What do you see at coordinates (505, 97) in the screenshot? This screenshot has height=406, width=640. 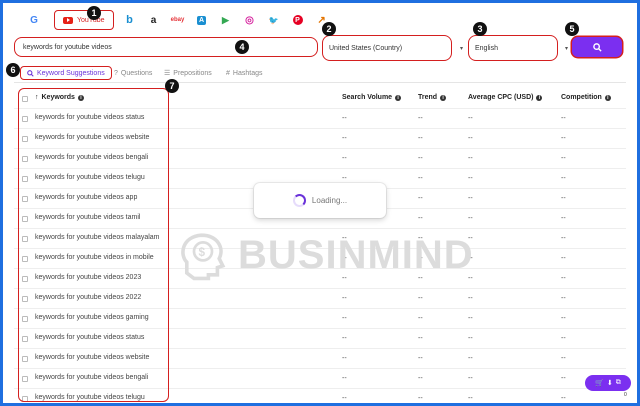 I see `column-header-cpc: Average CPC (USD) i` at bounding box center [505, 97].